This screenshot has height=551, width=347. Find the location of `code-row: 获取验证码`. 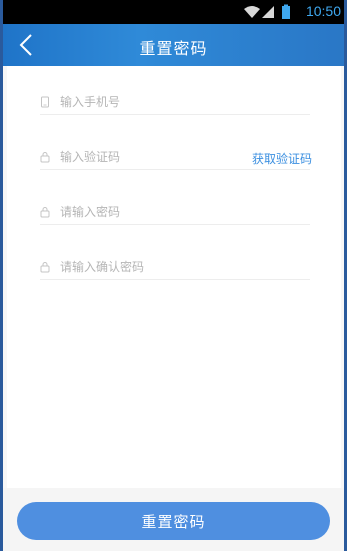

code-row: 获取验证码 is located at coordinates (176, 158).